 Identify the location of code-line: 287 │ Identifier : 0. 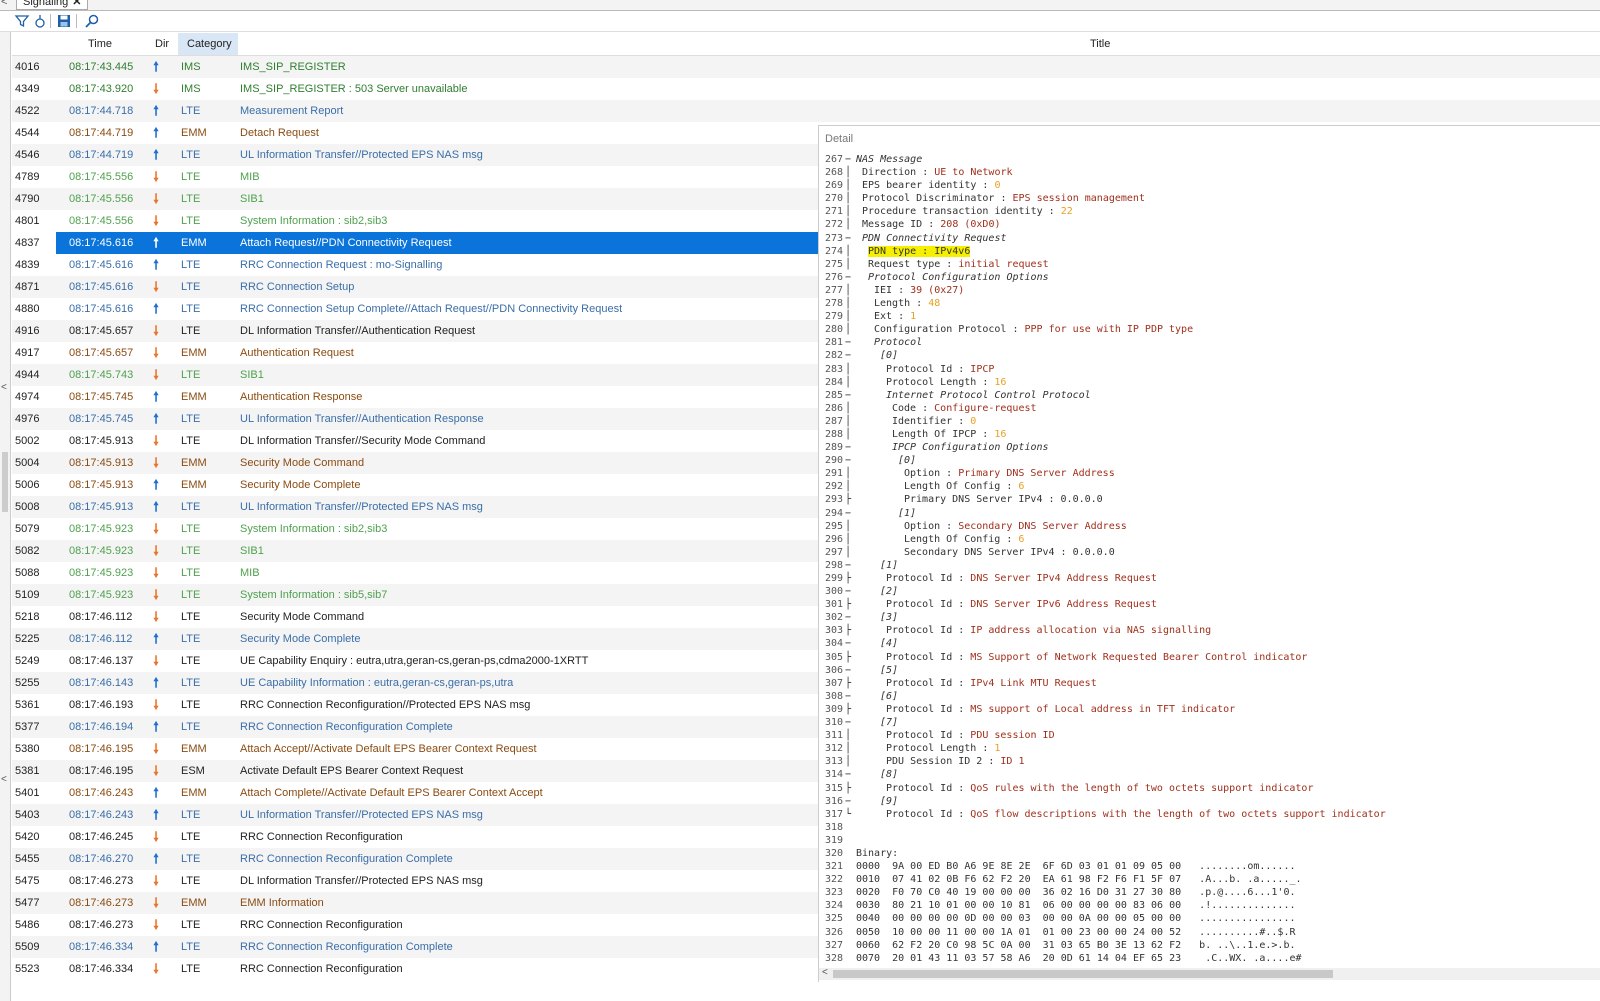
(1209, 421).